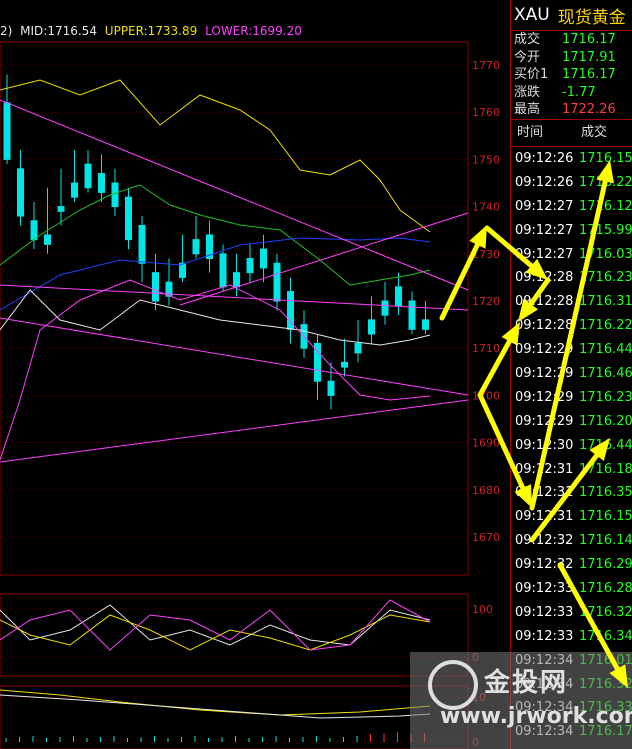 The width and height of the screenshot is (632, 749). Describe the element at coordinates (589, 39) in the screenshot. I see `quote-value: 1716.17` at that location.